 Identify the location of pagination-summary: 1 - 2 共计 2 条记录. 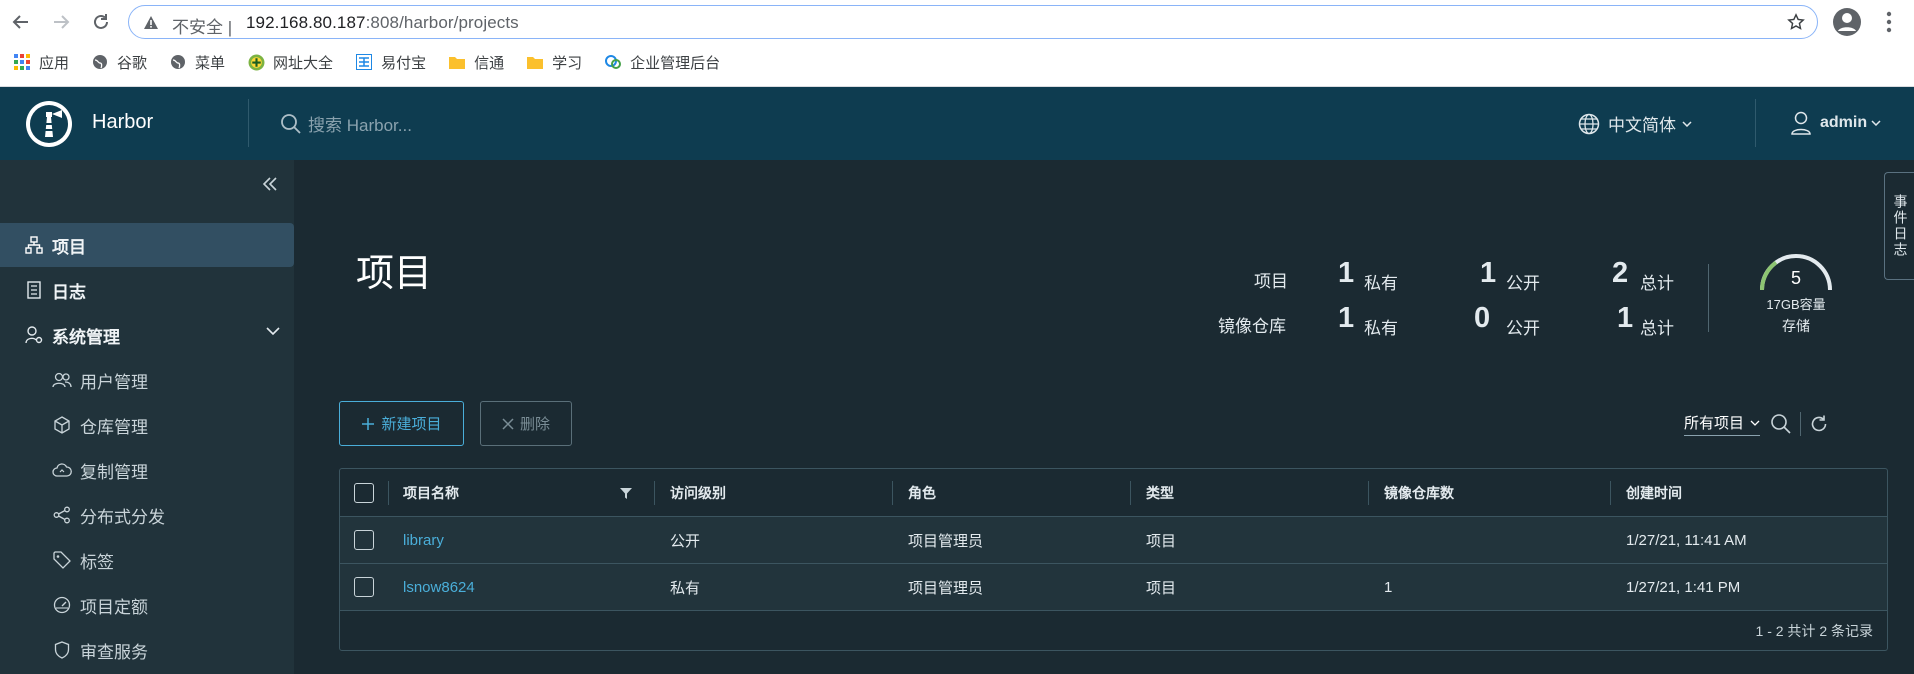
(1814, 630).